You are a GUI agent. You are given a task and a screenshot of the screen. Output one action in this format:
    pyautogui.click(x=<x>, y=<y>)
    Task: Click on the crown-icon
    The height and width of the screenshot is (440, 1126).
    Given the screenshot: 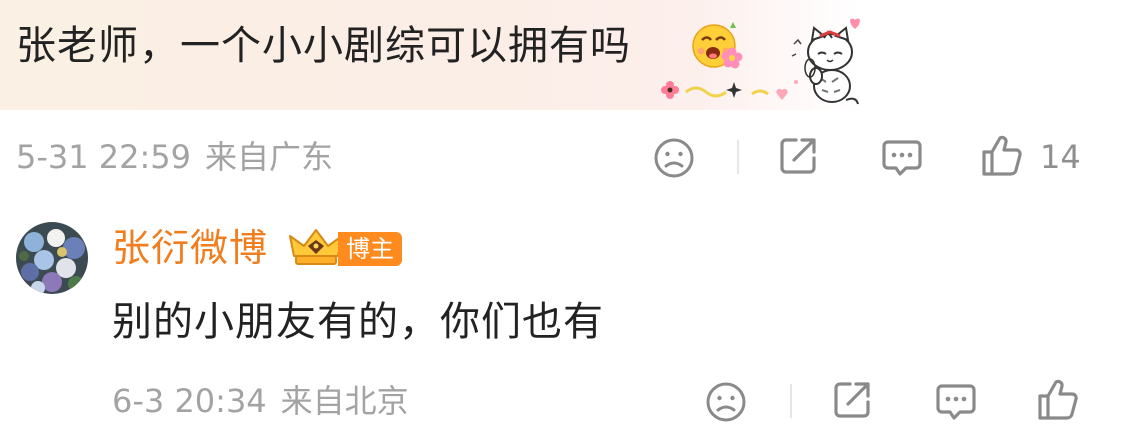 What is the action you would take?
    pyautogui.click(x=316, y=247)
    